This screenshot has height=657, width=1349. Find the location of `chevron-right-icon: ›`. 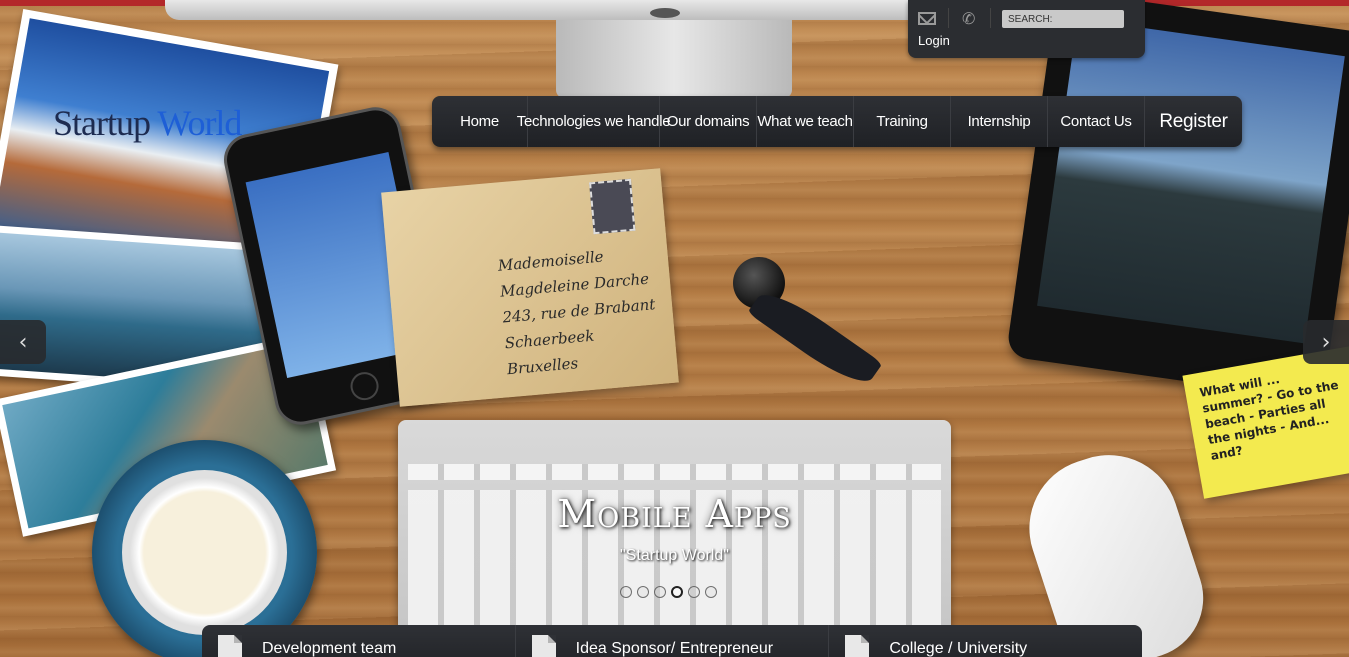

chevron-right-icon: › is located at coordinates (1326, 342).